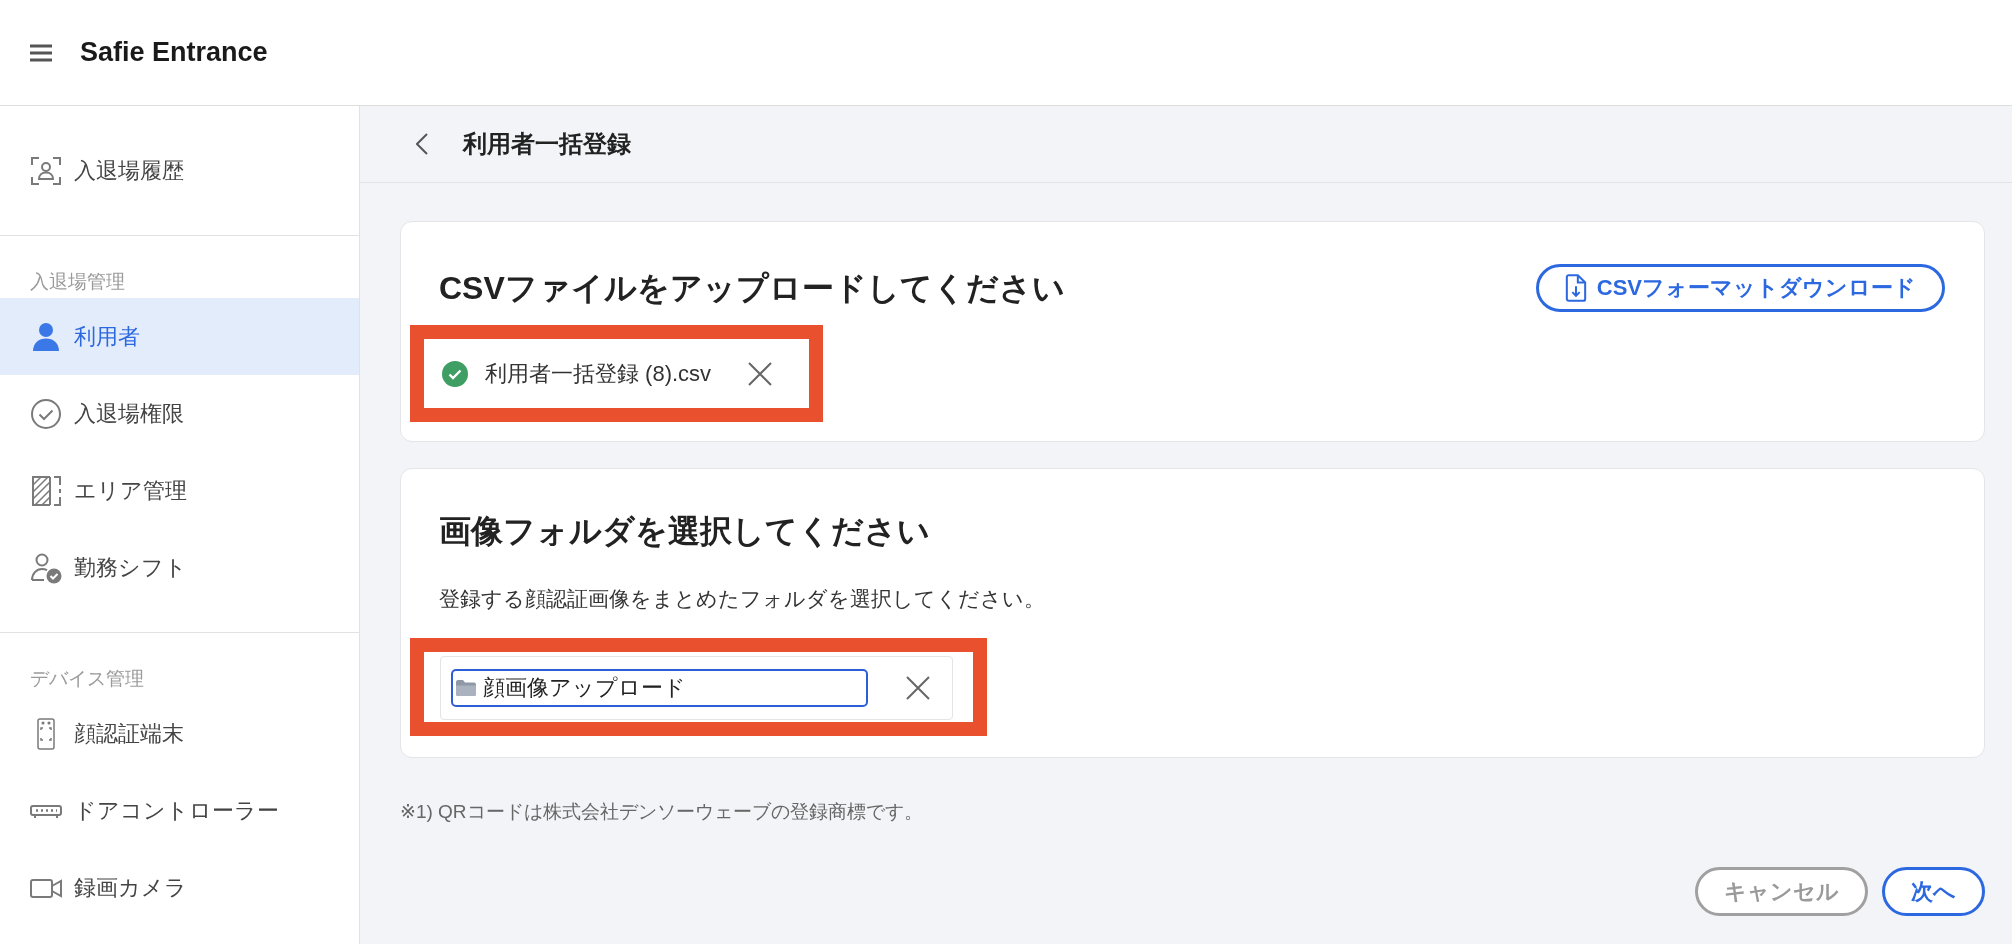 The height and width of the screenshot is (944, 2012). What do you see at coordinates (46, 490) in the screenshot?
I see `hatched-panel-icon` at bounding box center [46, 490].